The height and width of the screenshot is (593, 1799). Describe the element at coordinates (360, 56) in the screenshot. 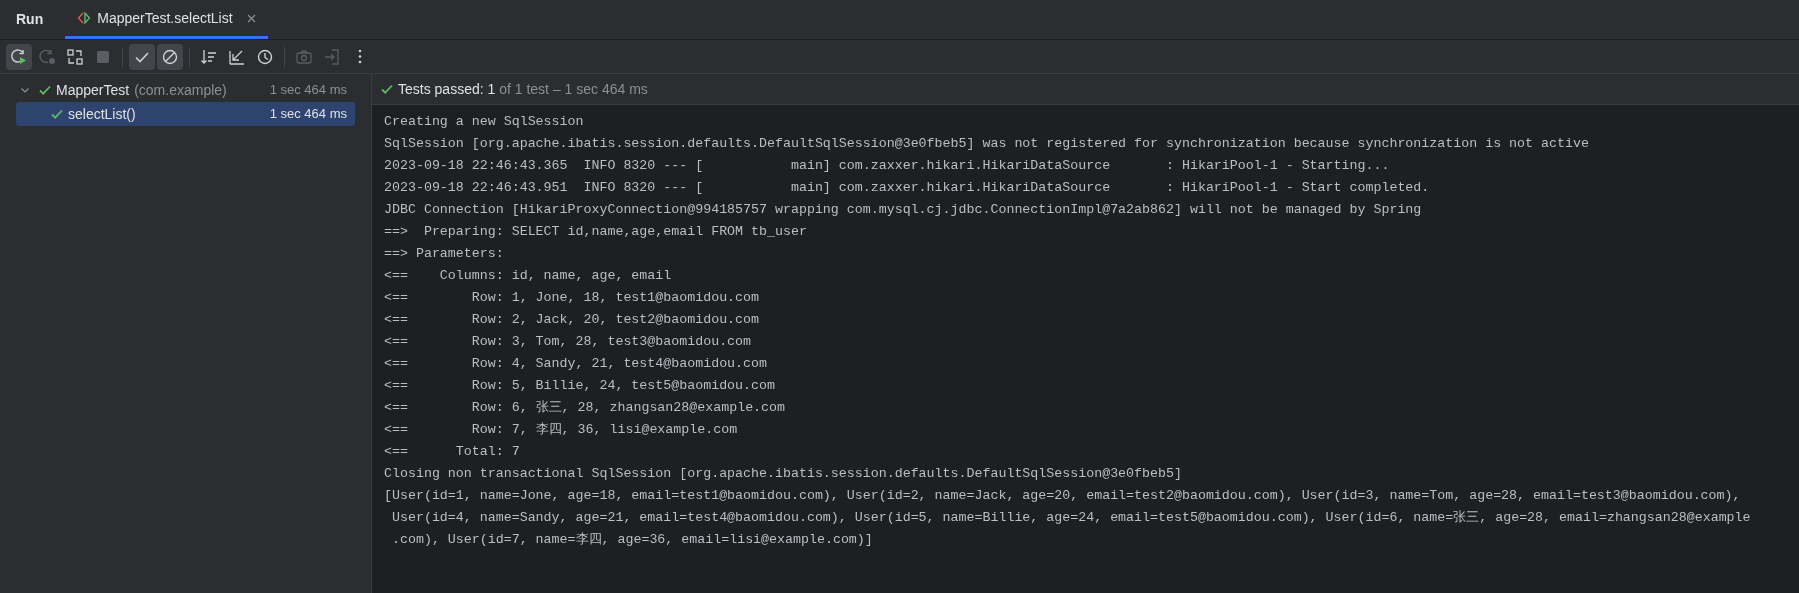

I see `more-icon` at that location.